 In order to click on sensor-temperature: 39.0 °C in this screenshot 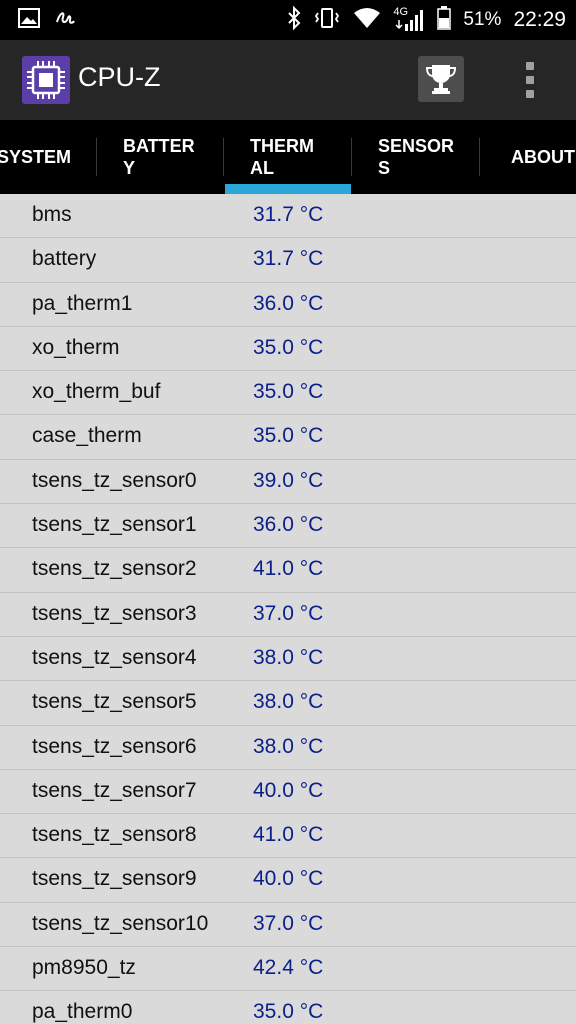, I will do `click(288, 480)`.